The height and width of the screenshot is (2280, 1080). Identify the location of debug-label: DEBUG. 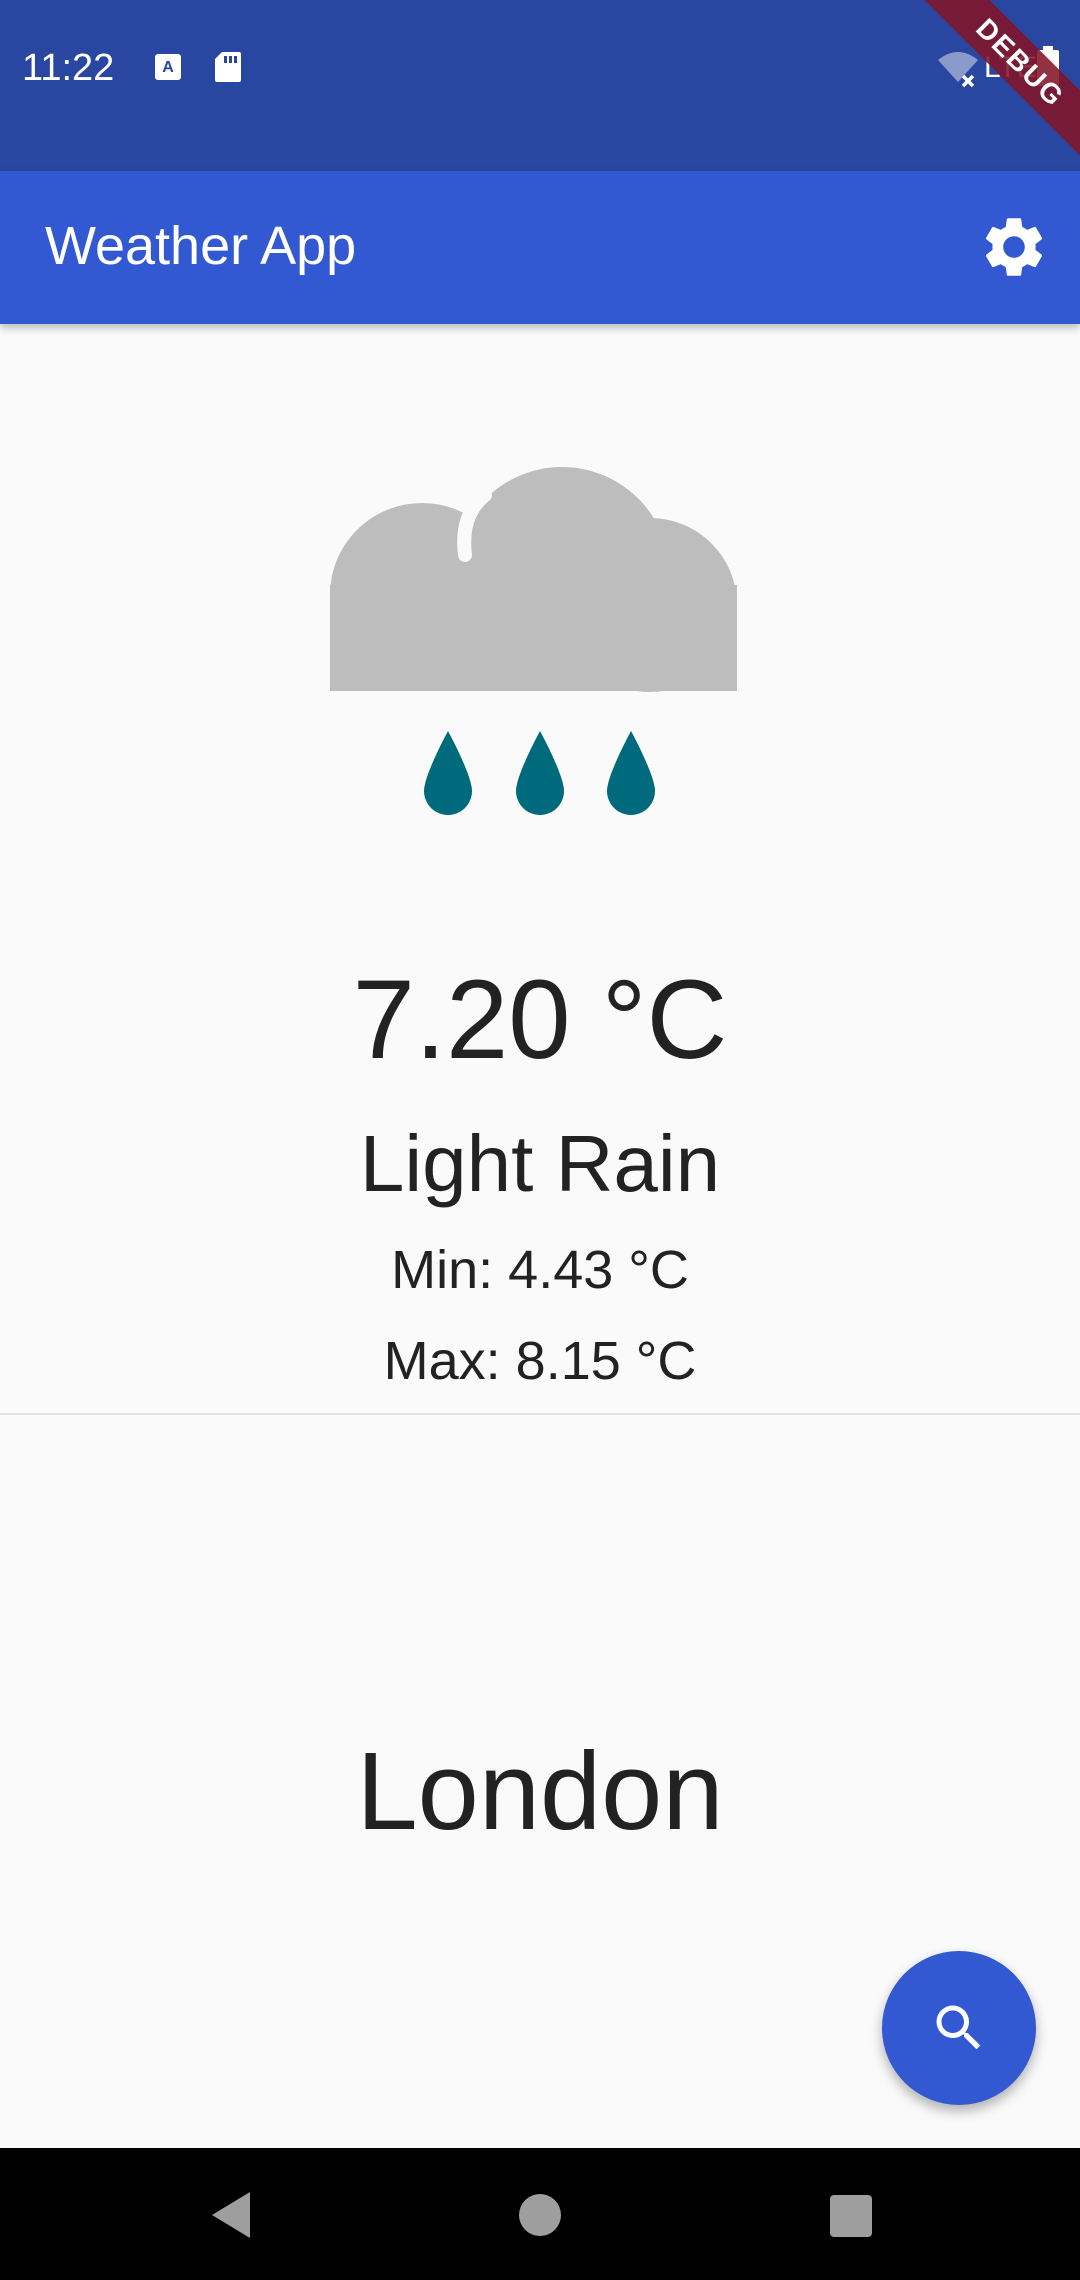
(995, 85).